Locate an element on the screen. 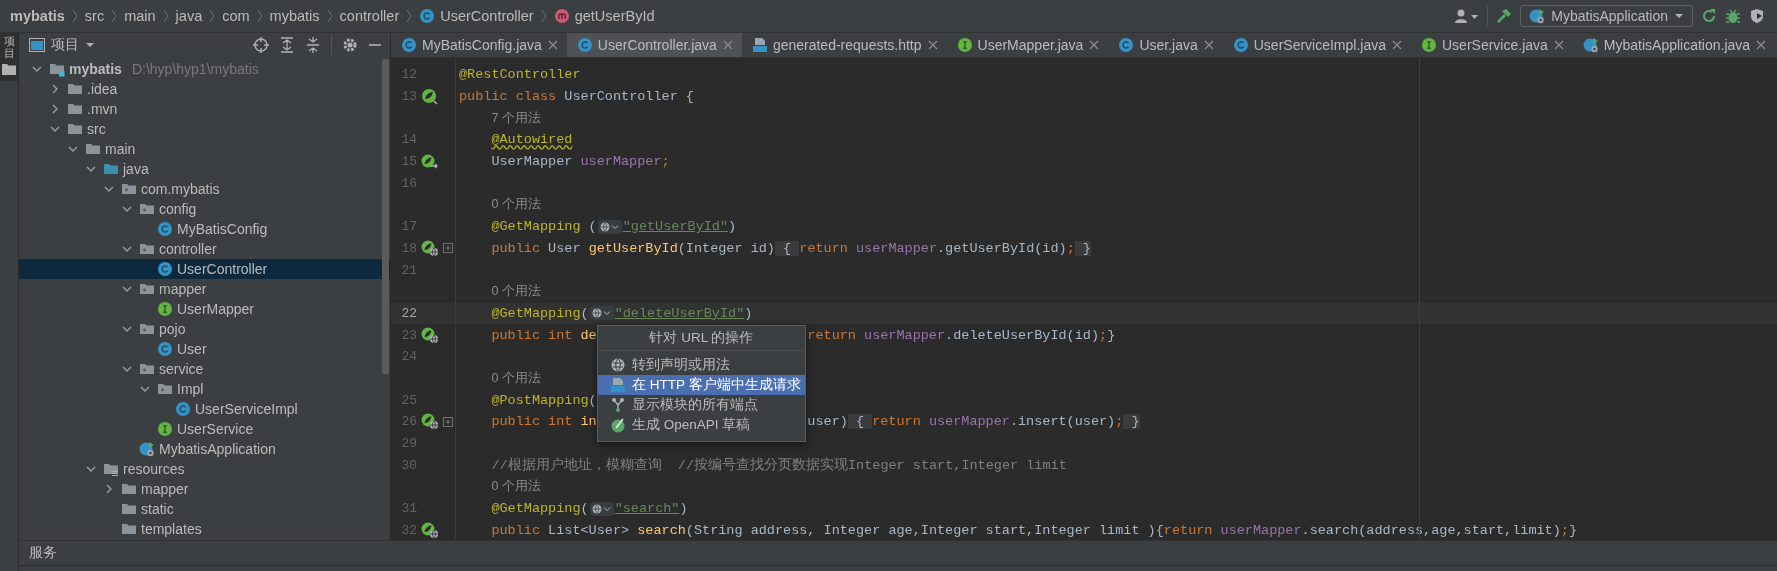 This screenshot has width=1777, height=571. code-text: user) { return userMapper.insert(user); } is located at coordinates (973, 422).